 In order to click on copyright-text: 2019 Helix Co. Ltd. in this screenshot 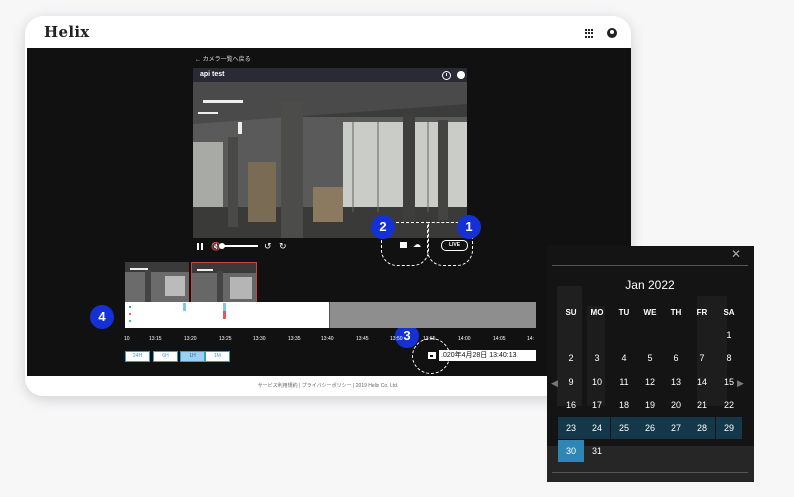, I will do `click(377, 386)`.